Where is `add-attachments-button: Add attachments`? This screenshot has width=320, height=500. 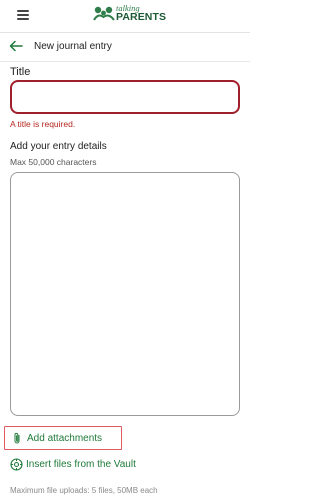
add-attachments-button: Add attachments is located at coordinates (63, 438).